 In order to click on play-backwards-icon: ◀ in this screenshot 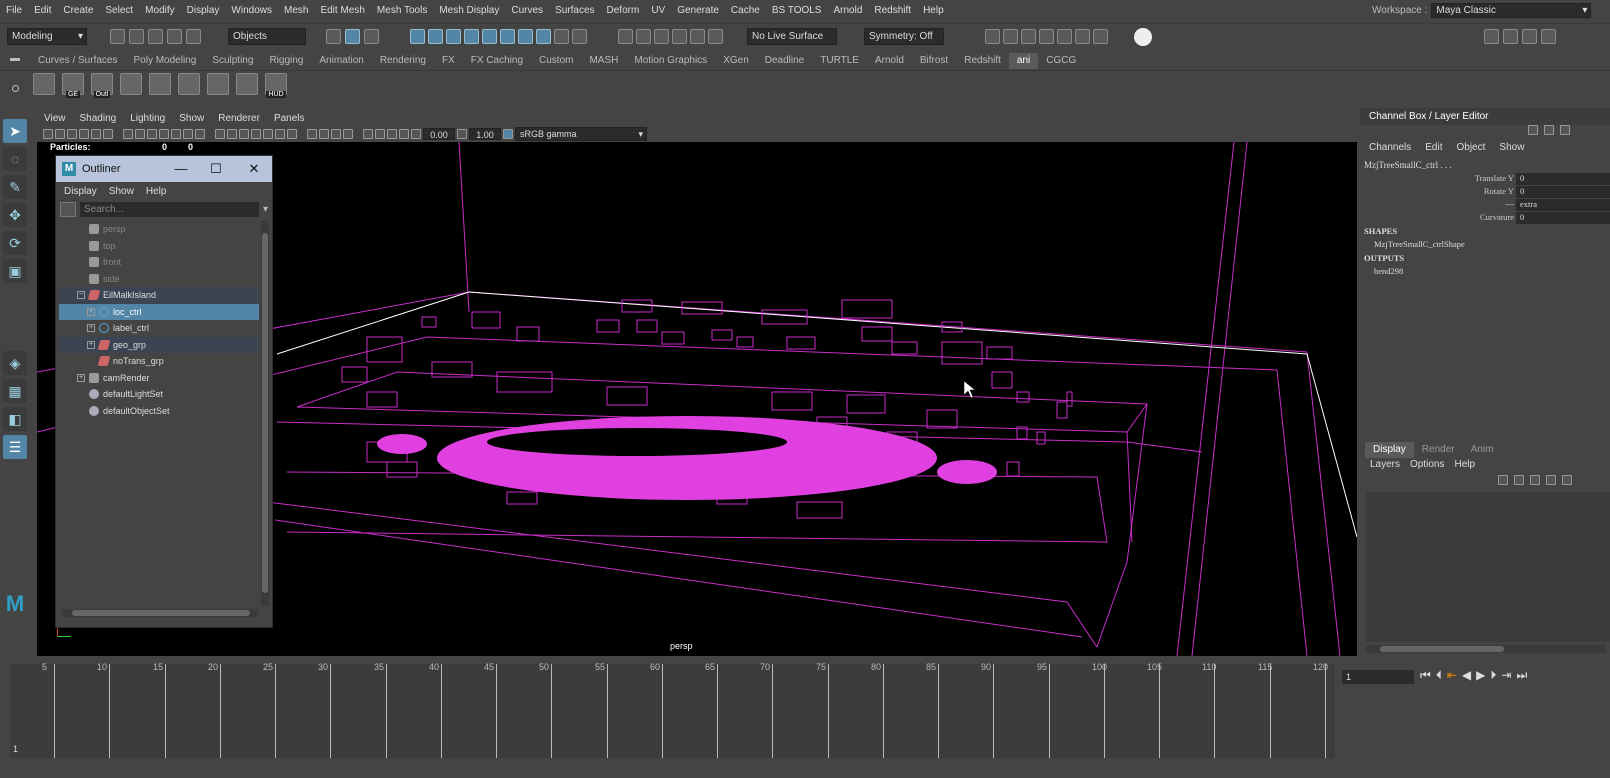, I will do `click(1466, 675)`.